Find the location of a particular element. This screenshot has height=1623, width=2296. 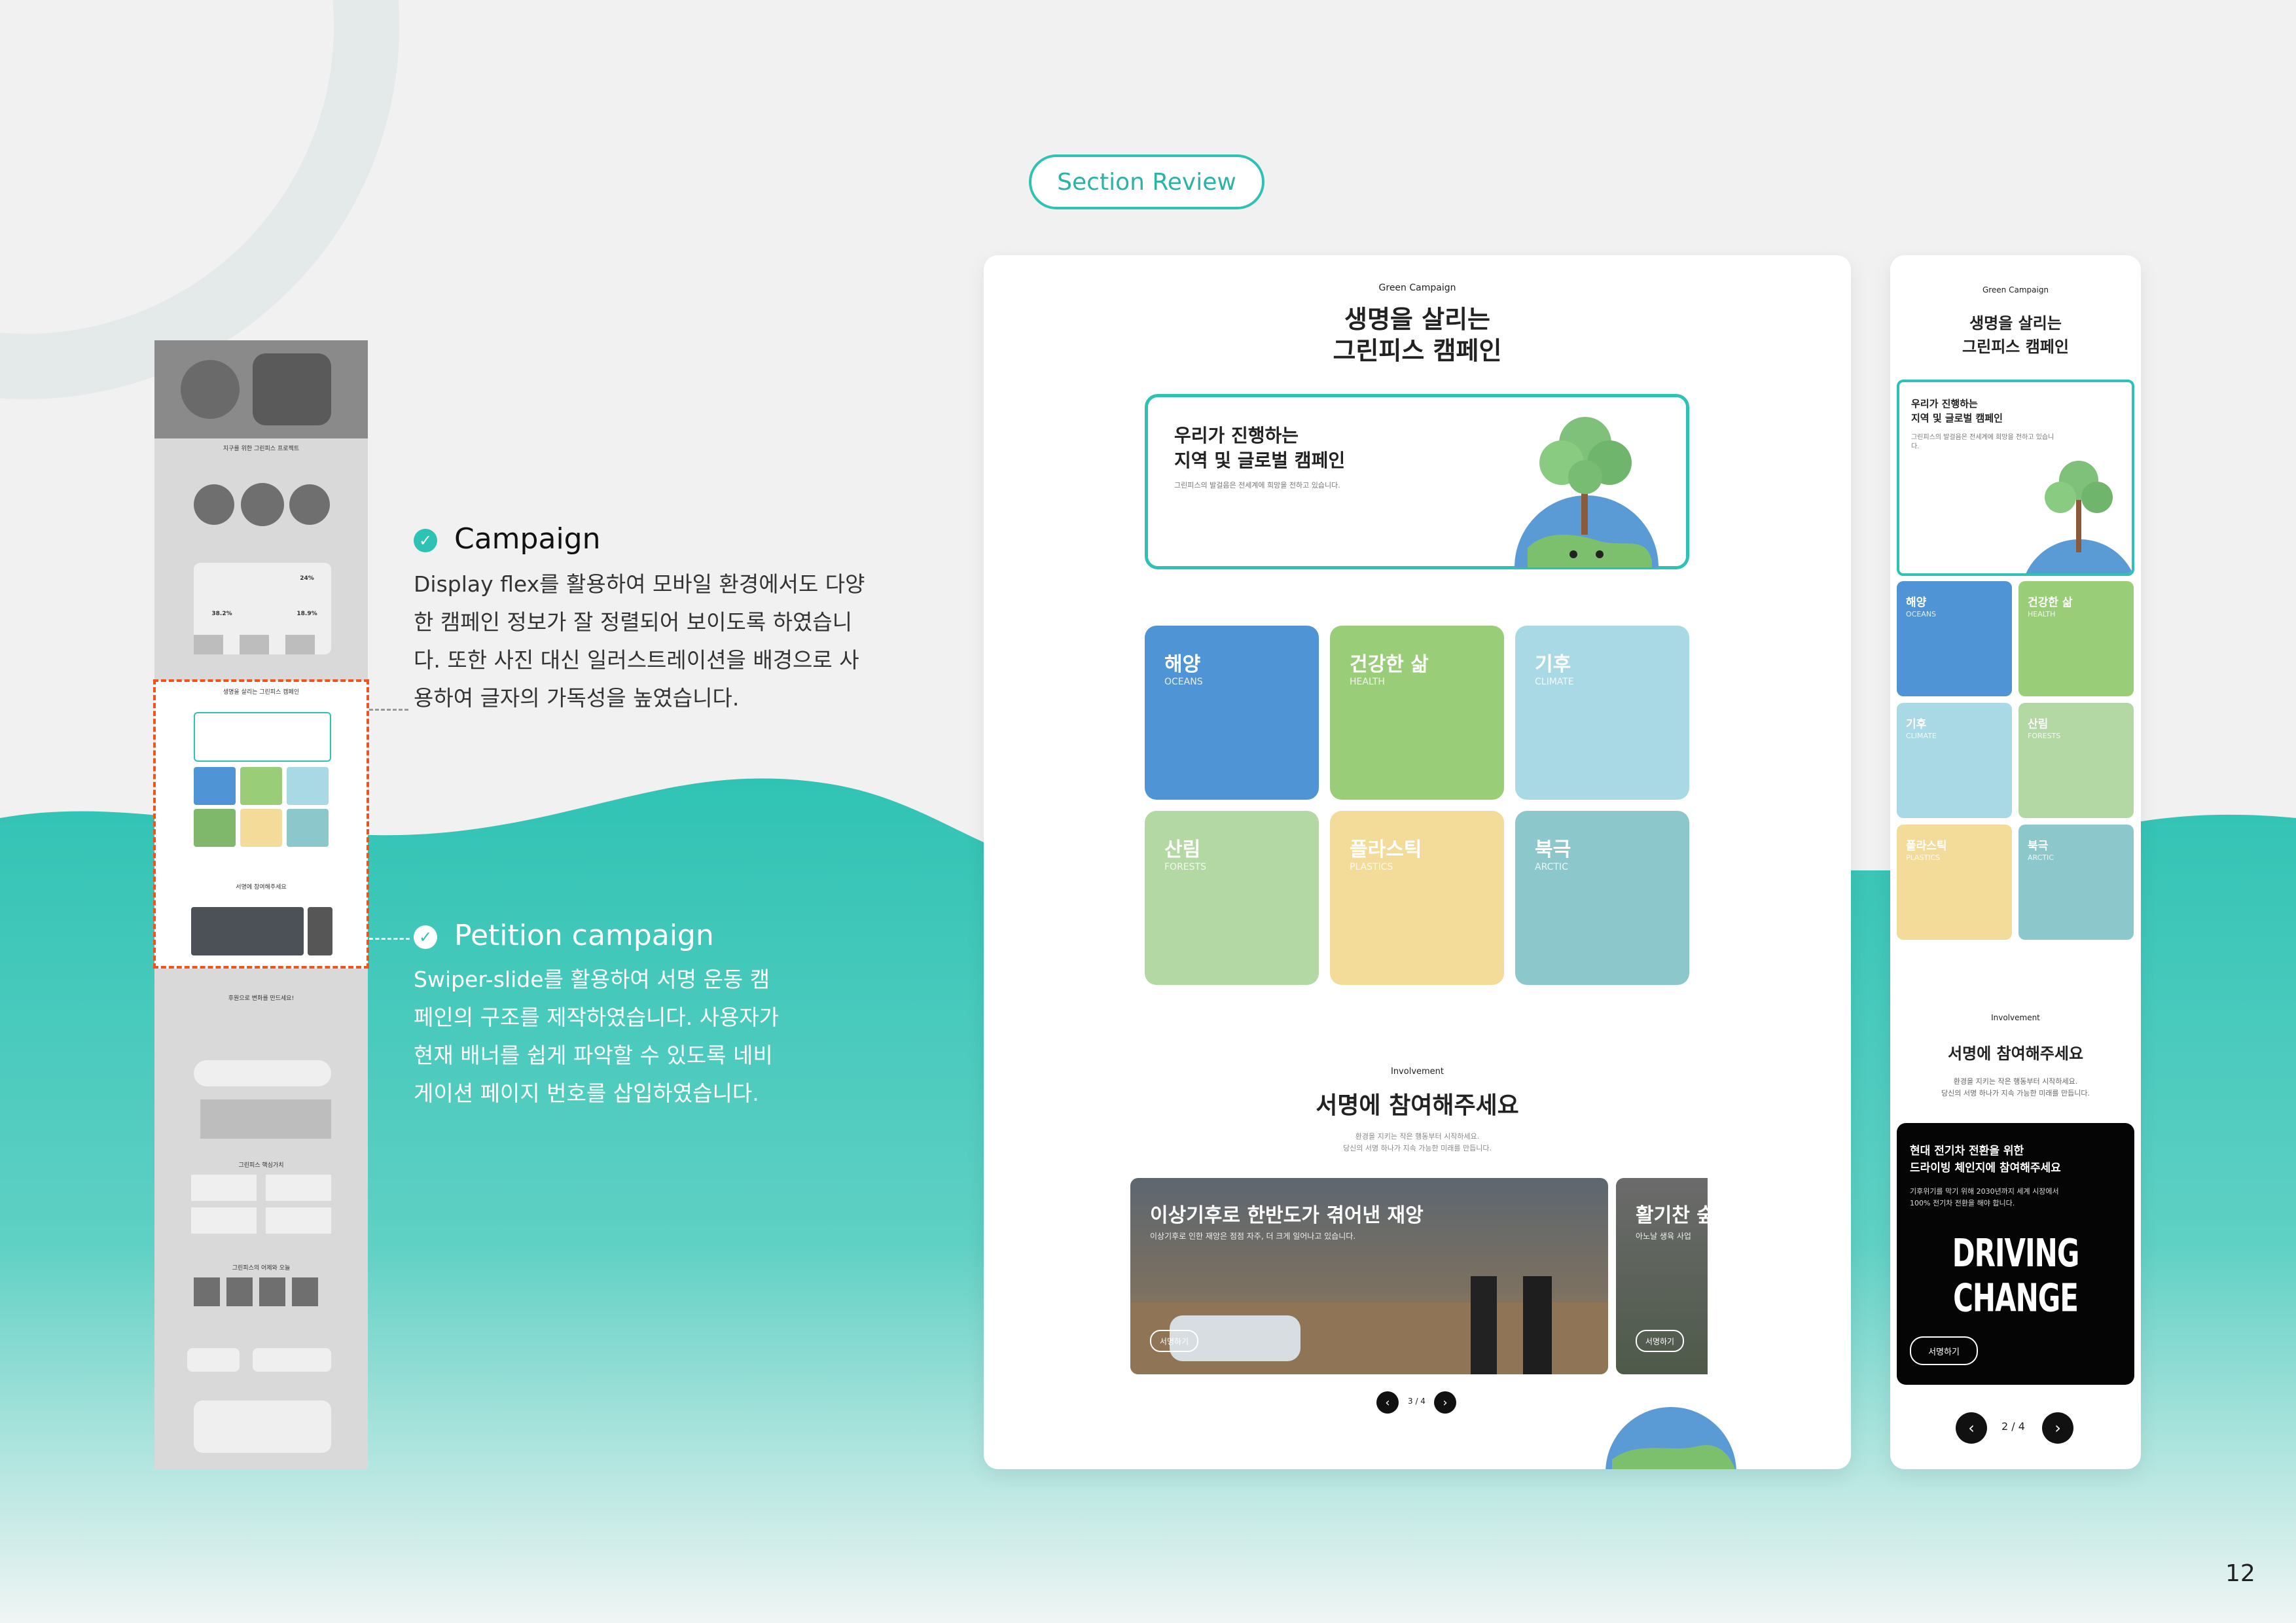

slide2-sub: 아노날 생육 사업 is located at coordinates (1663, 1236).